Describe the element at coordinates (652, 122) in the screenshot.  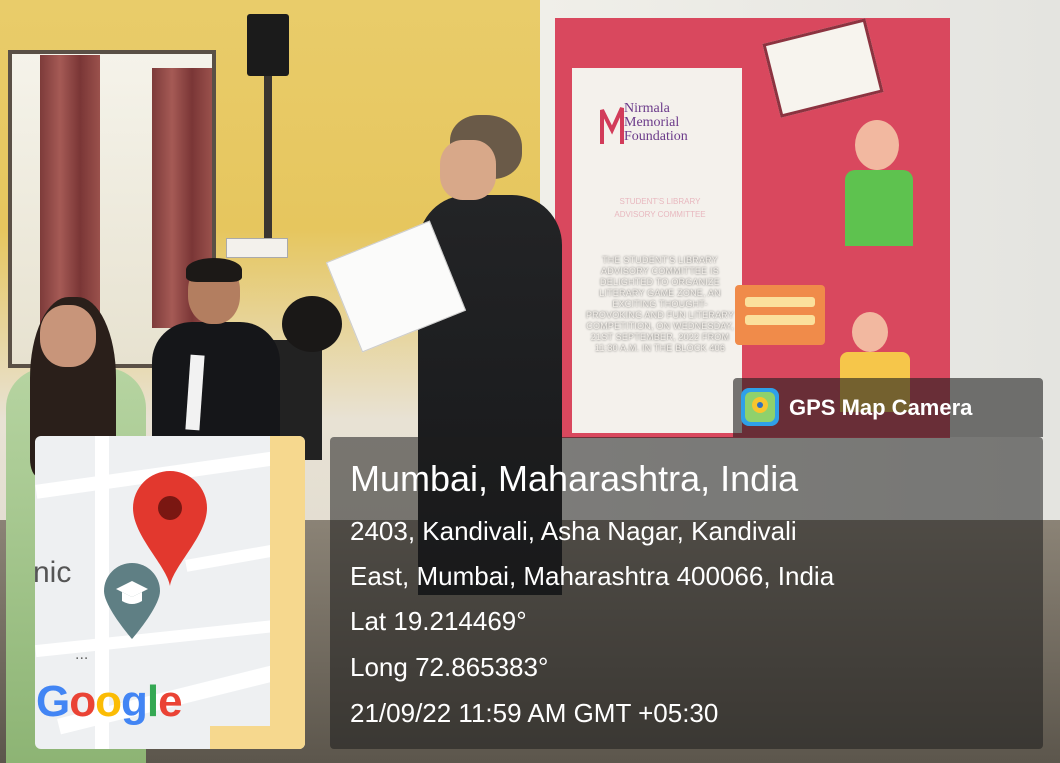
I see `logo-line-2: Memorial` at that location.